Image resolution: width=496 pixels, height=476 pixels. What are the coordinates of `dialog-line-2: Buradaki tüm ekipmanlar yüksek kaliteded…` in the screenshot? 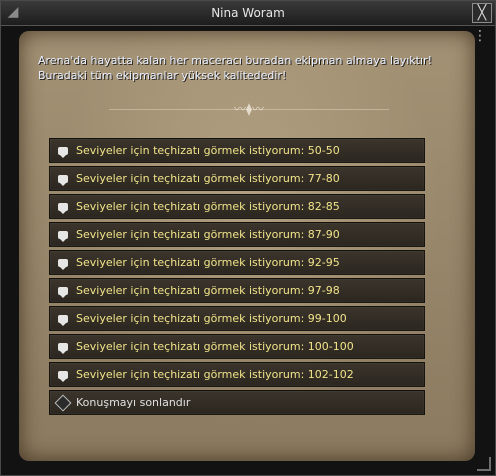 It's located at (162, 75).